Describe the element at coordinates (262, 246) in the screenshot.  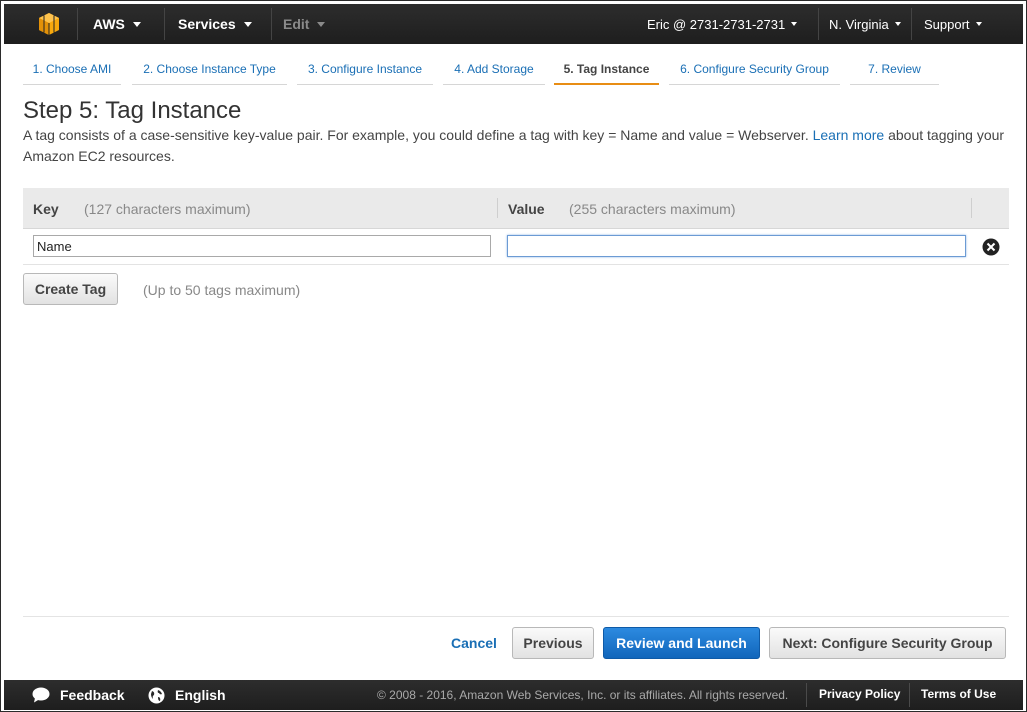
I see `tag-key-input` at that location.